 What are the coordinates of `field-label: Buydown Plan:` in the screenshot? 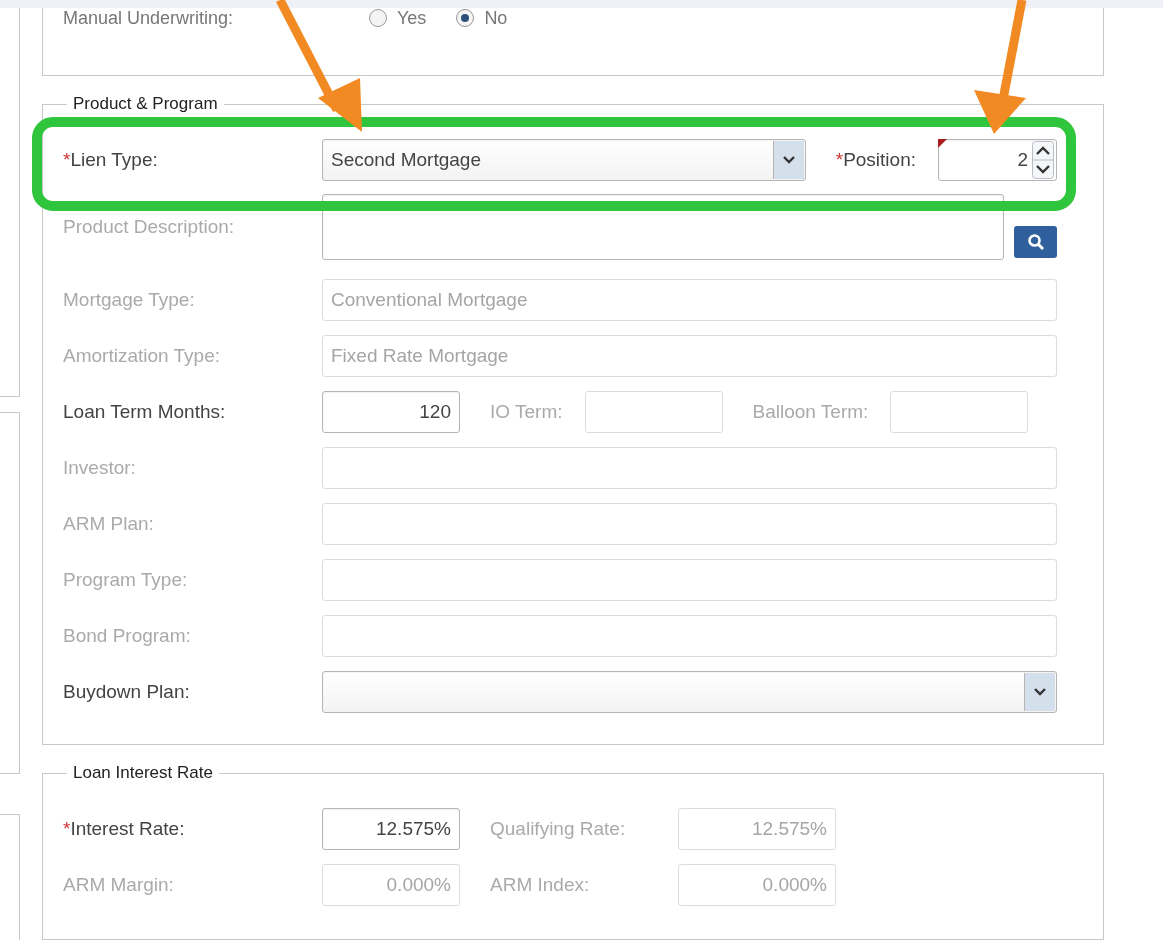 It's located at (127, 692).